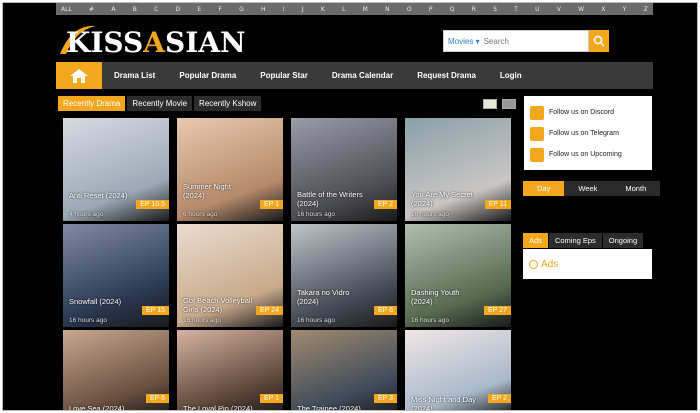 The height and width of the screenshot is (413, 700). Describe the element at coordinates (86, 214) in the screenshot. I see `drama-time: 4 hours ago` at that location.